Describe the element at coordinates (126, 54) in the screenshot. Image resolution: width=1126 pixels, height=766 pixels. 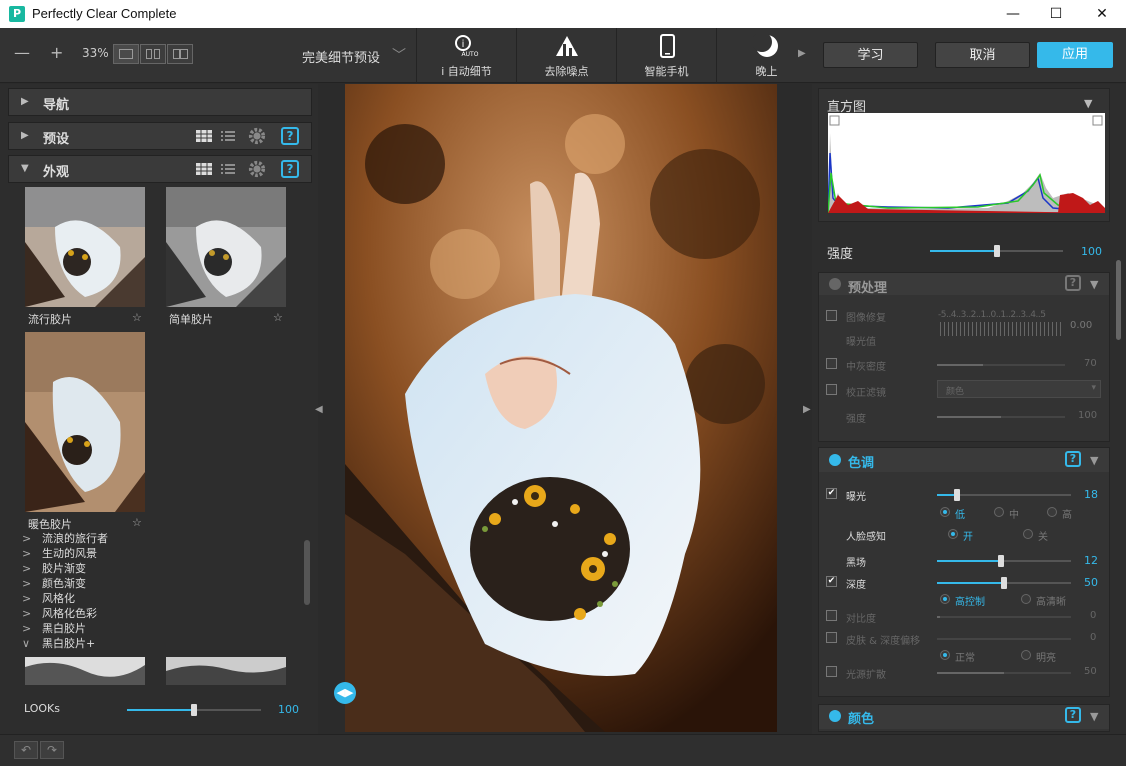
I see `single-view-button` at that location.